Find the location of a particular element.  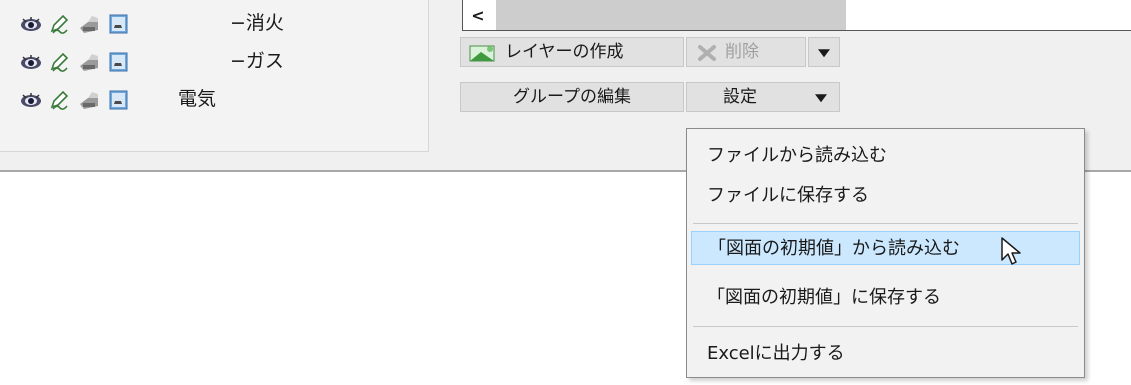

scrollbar-thumb is located at coordinates (671, 15).